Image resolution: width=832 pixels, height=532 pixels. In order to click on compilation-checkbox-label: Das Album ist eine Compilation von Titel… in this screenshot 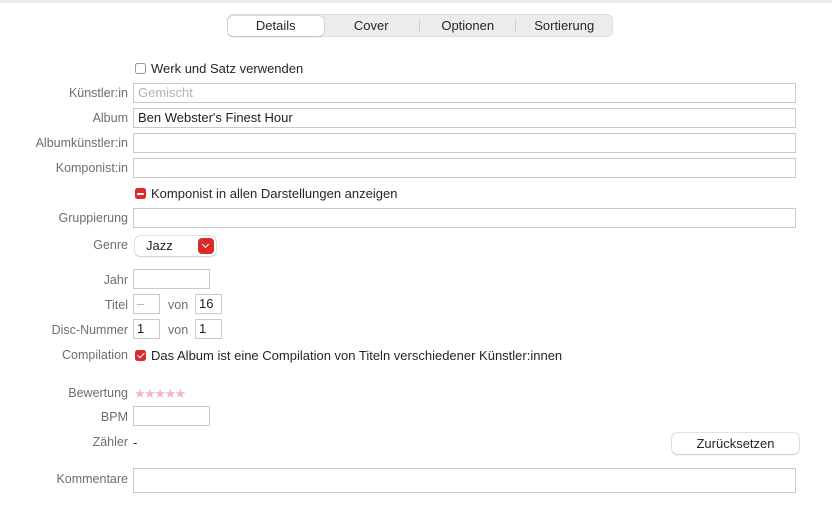, I will do `click(357, 355)`.